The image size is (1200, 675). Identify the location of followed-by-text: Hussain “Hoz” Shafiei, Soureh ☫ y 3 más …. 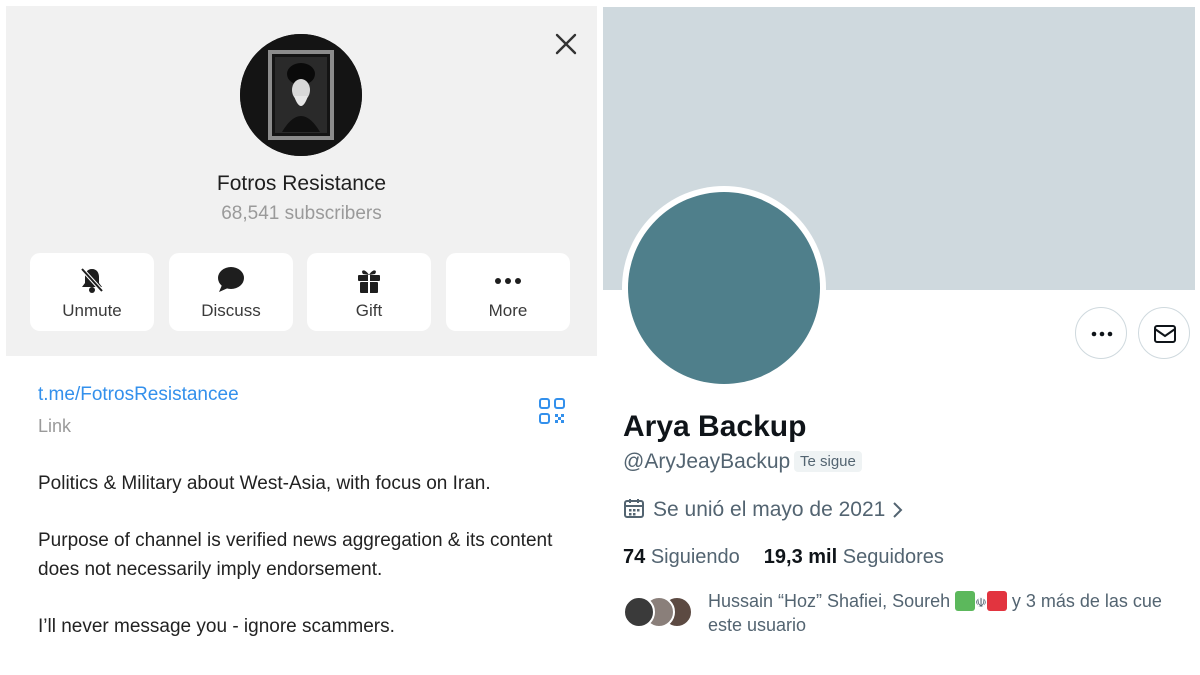
(953, 613).